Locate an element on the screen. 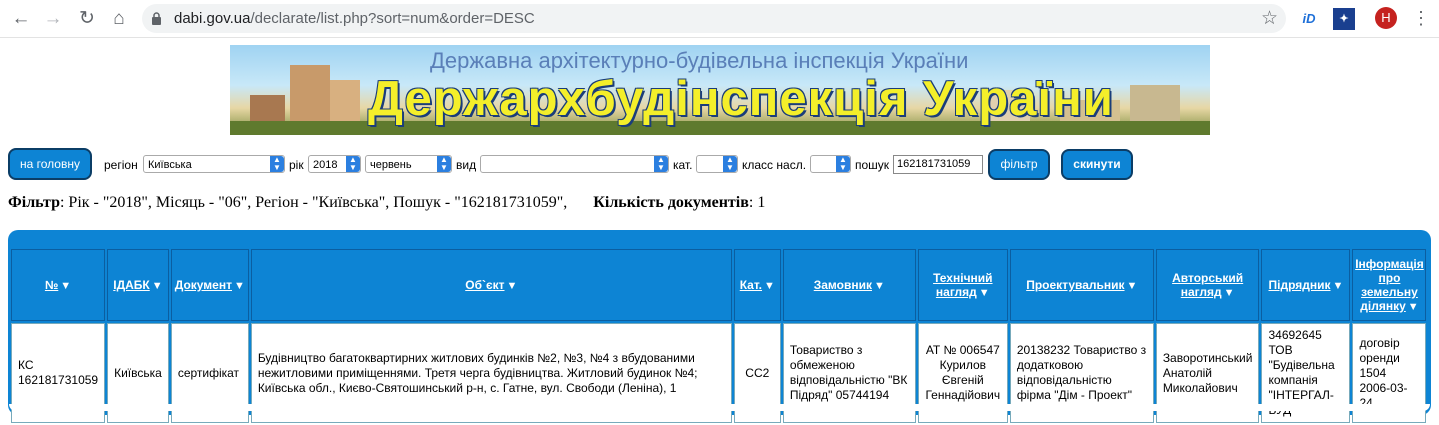  column-header-category: Кат. ▼ is located at coordinates (757, 285).